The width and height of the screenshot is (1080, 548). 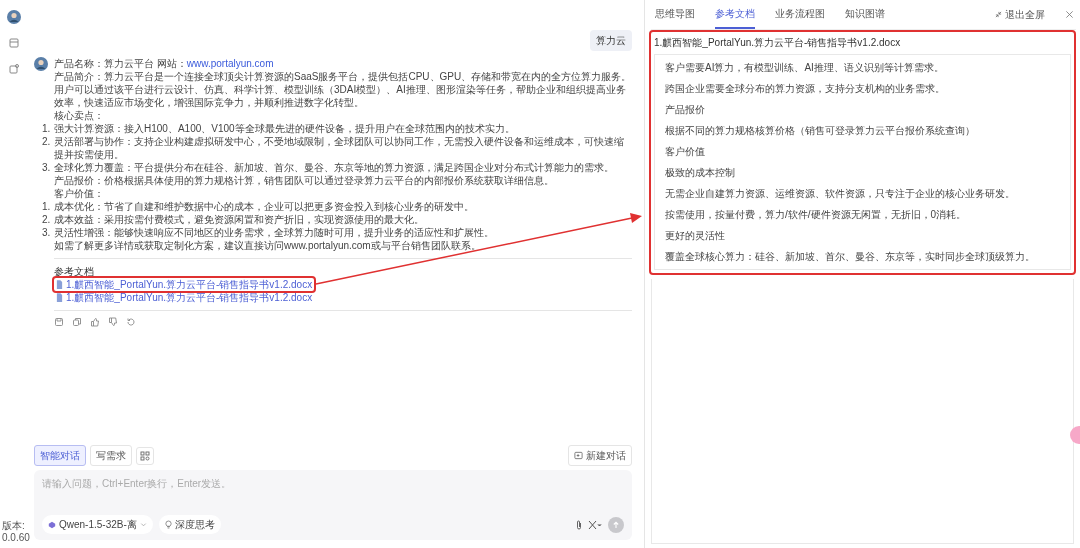 I want to click on list-item-text: 灵活性增强：能够快速响应不同地区的业务需求，全球算力随时可用，提升业务的适应性和扩展性。, so click(x=274, y=232).